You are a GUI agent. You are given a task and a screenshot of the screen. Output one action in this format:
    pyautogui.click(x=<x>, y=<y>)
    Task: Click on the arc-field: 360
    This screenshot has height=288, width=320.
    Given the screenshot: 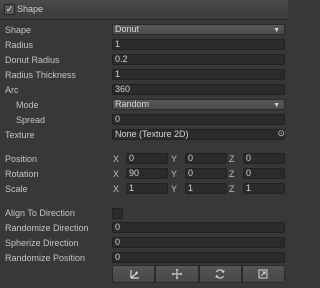 What is the action you would take?
    pyautogui.click(x=198, y=89)
    